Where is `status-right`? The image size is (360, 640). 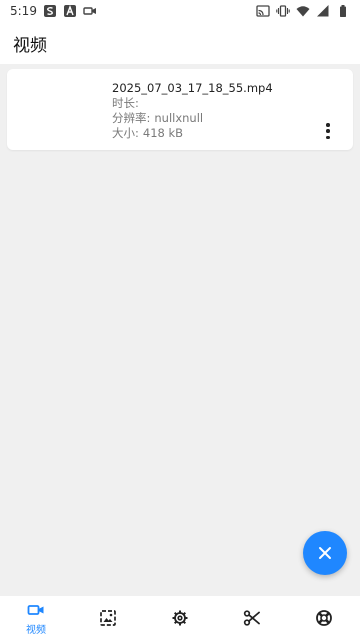 status-right is located at coordinates (303, 11).